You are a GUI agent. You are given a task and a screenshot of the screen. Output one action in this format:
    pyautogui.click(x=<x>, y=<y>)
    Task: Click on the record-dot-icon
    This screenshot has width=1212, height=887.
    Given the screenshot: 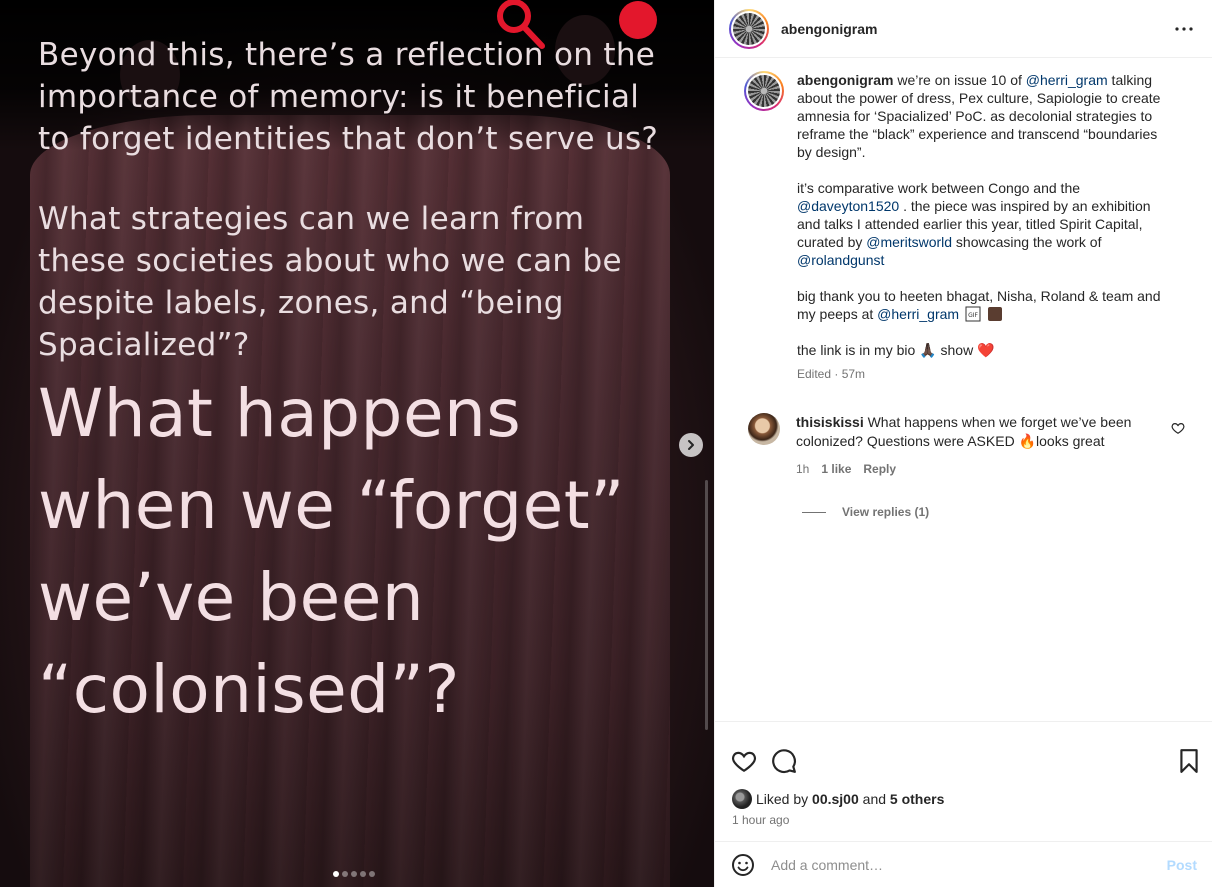 What is the action you would take?
    pyautogui.click(x=638, y=20)
    